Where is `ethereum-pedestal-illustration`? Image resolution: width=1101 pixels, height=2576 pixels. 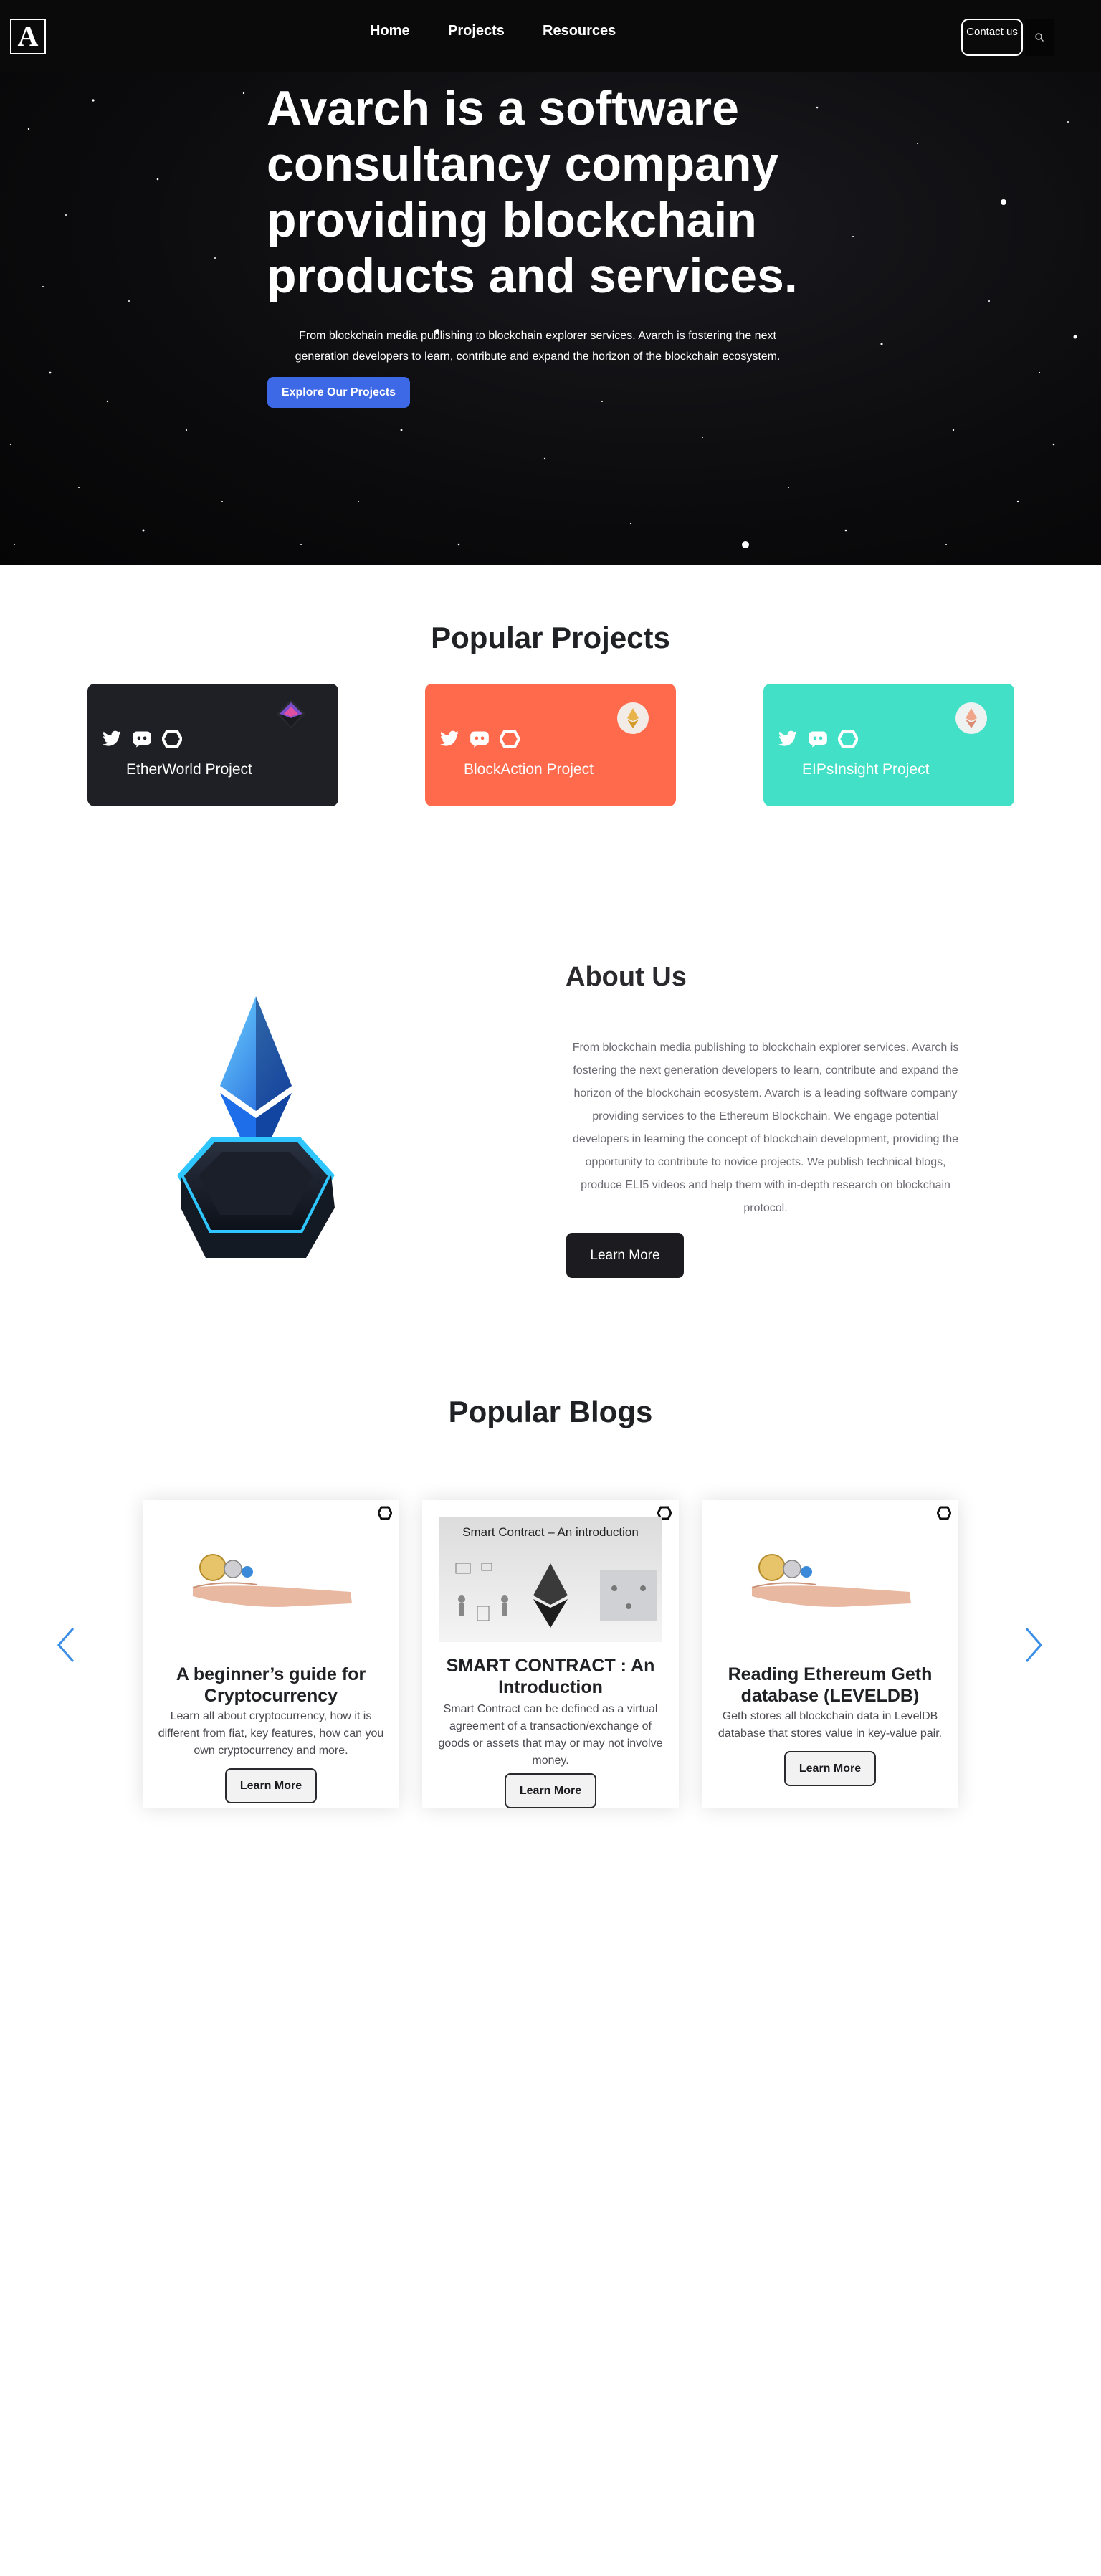
ethereum-pedestal-illustration is located at coordinates (256, 1127).